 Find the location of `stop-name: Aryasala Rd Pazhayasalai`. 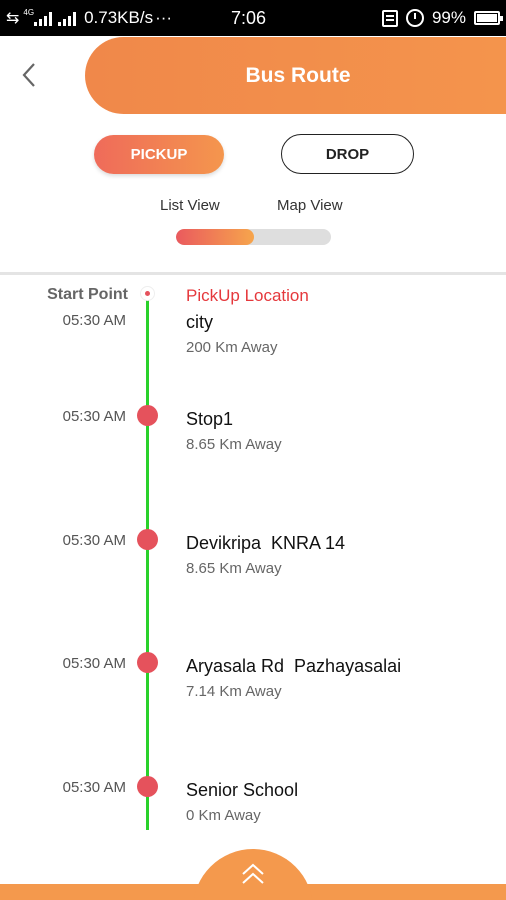

stop-name: Aryasala Rd Pazhayasalai is located at coordinates (294, 666).